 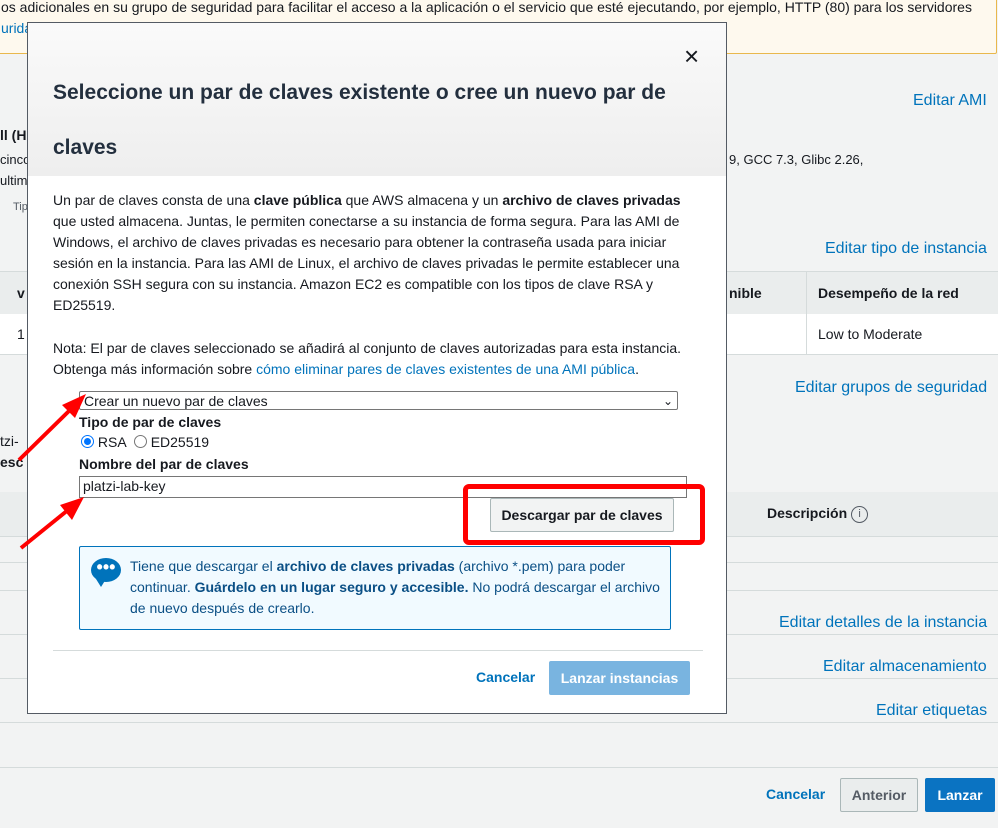 What do you see at coordinates (21, 293) in the screenshot?
I see `table-header-left: v` at bounding box center [21, 293].